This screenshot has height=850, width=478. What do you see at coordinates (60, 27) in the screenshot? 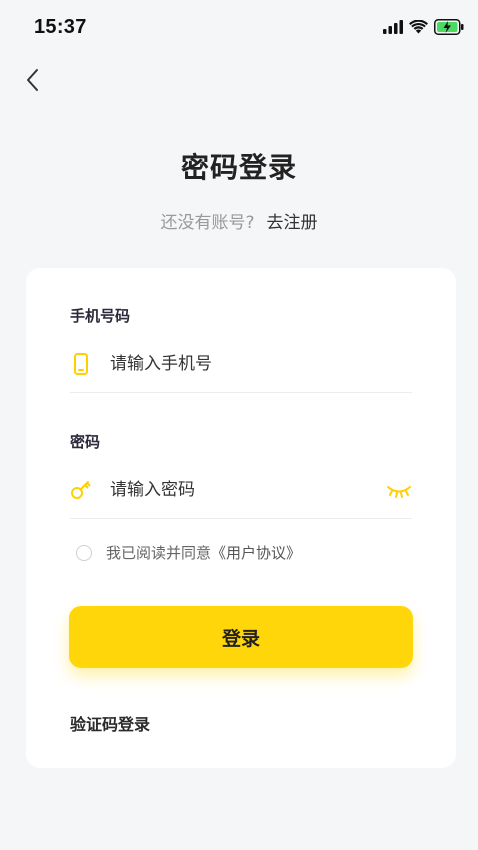
I see `status-time: 15:37` at bounding box center [60, 27].